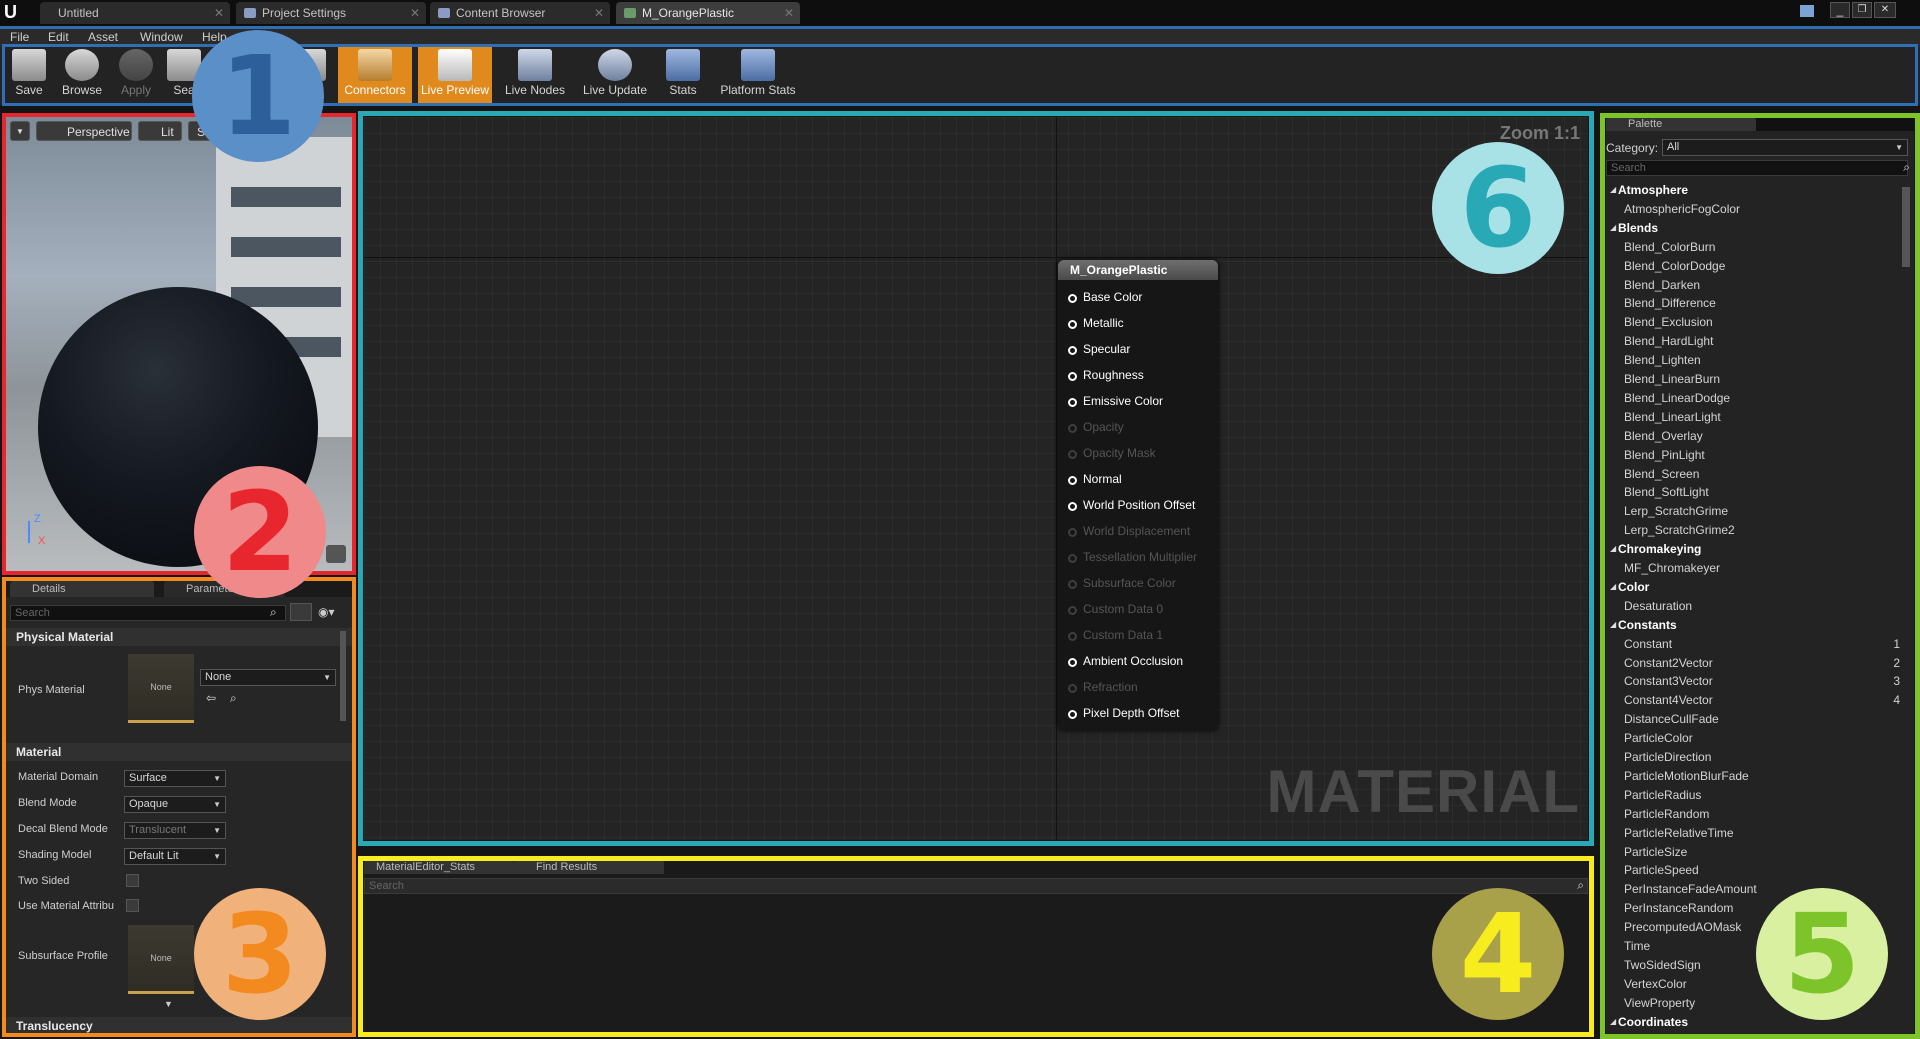 This screenshot has width=1920, height=1039. Describe the element at coordinates (268, 677) in the screenshot. I see `phys-material-dropdown: None` at that location.